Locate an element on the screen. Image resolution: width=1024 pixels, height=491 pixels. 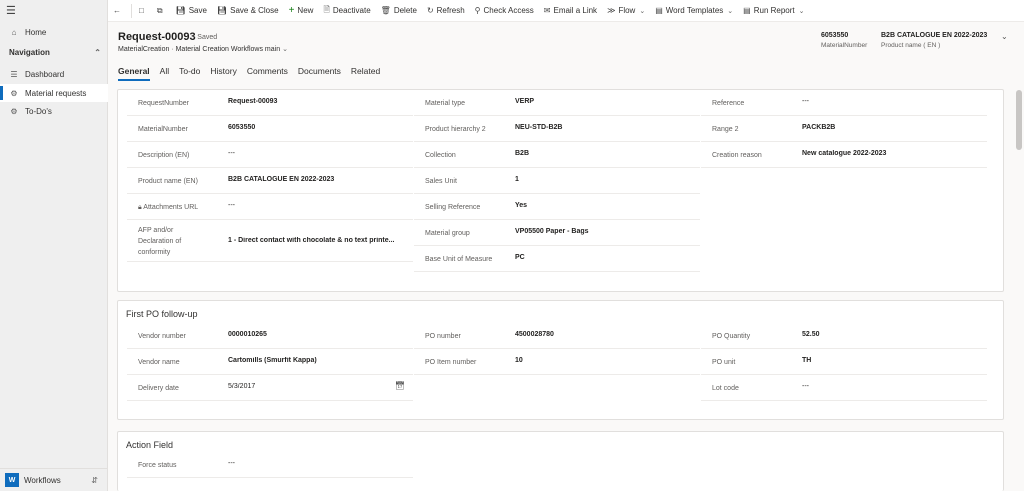
field-description-en: Description (EN) --- is located at coordinates (270, 155).